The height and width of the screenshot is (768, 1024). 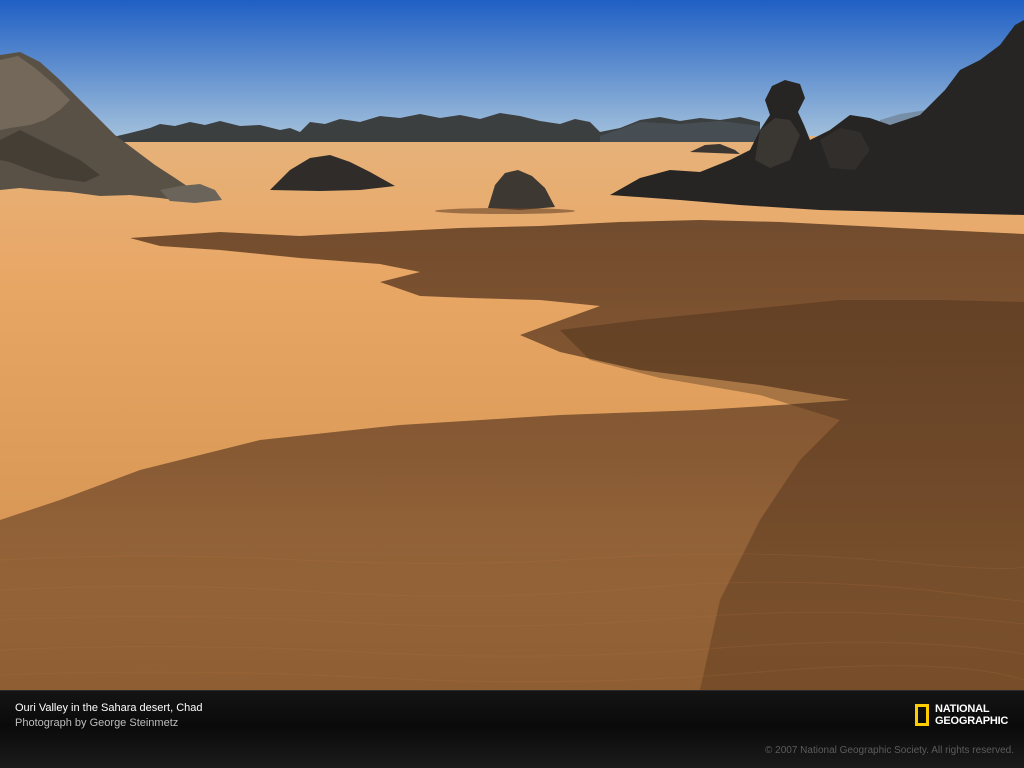 What do you see at coordinates (97, 723) in the screenshot?
I see `photo-credit: Photograph by George Steinmetz` at bounding box center [97, 723].